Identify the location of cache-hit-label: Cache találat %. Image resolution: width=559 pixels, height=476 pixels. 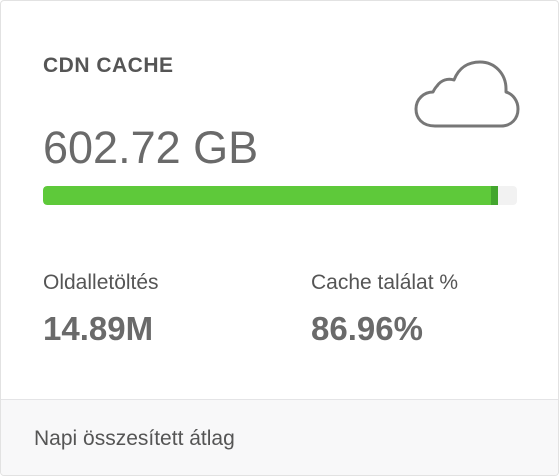
(385, 282).